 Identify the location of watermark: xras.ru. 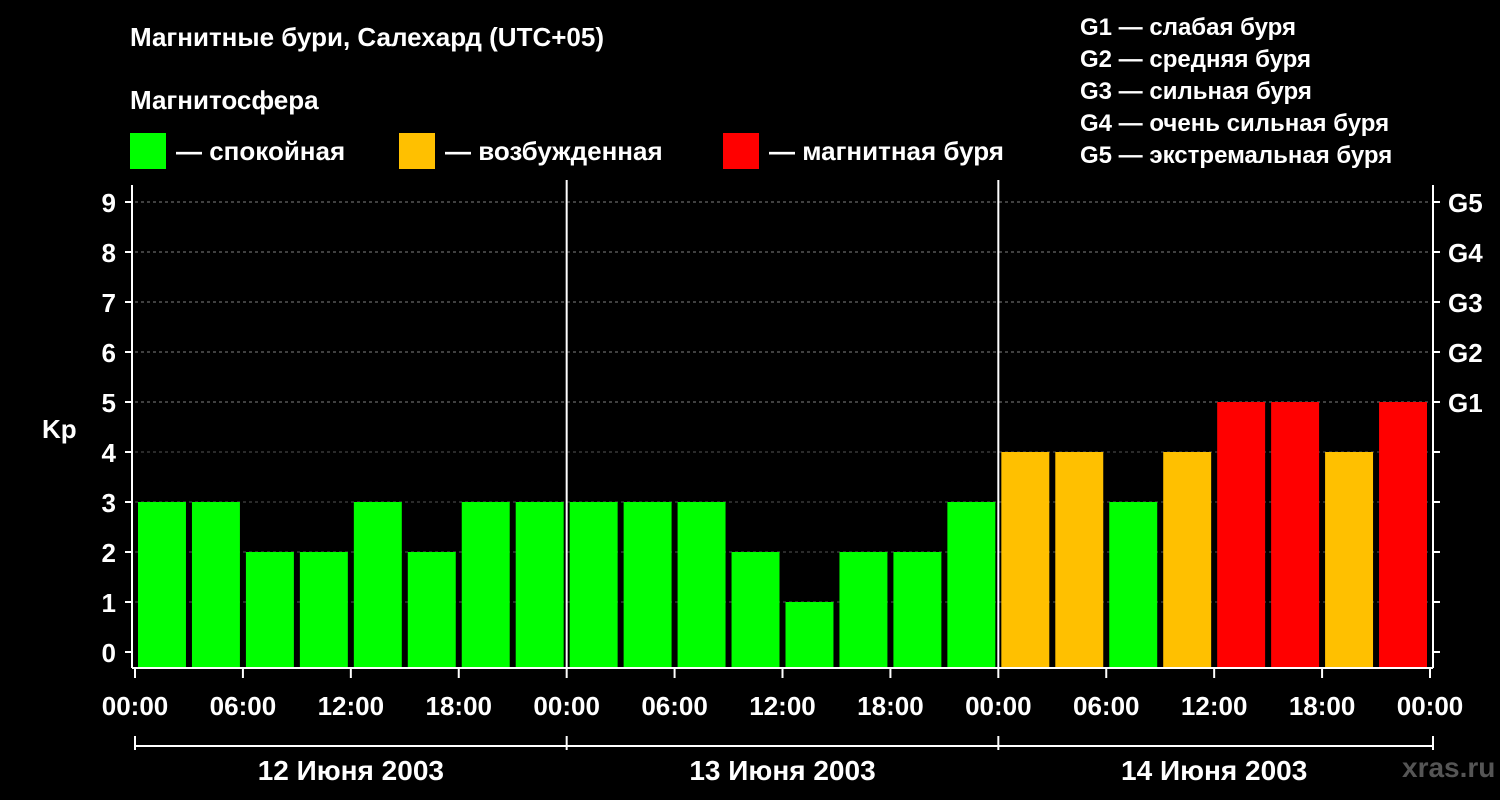
(1449, 767).